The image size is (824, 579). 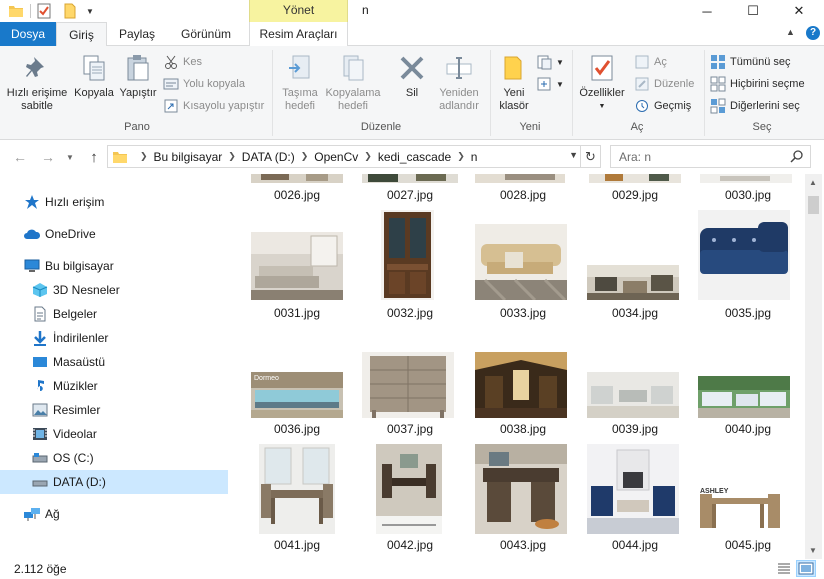 What do you see at coordinates (750, 62) in the screenshot?
I see `select-all-button: Tümünü seç` at bounding box center [750, 62].